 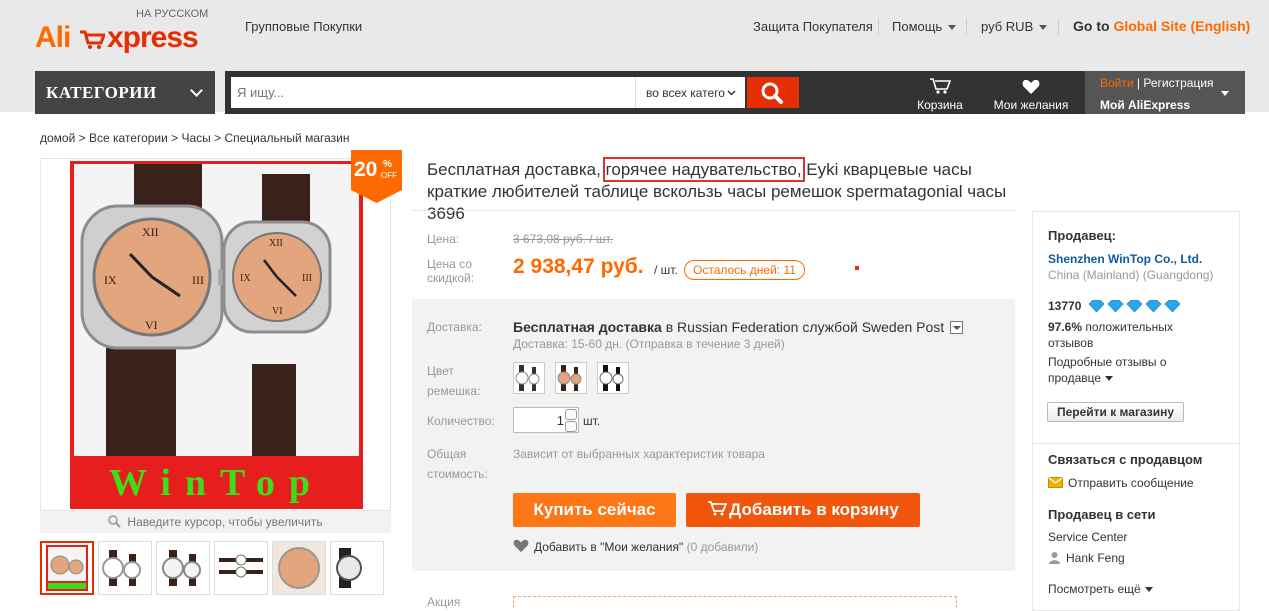 What do you see at coordinates (125, 92) in the screenshot?
I see `categories-button: КАТЕГОРИИ` at bounding box center [125, 92].